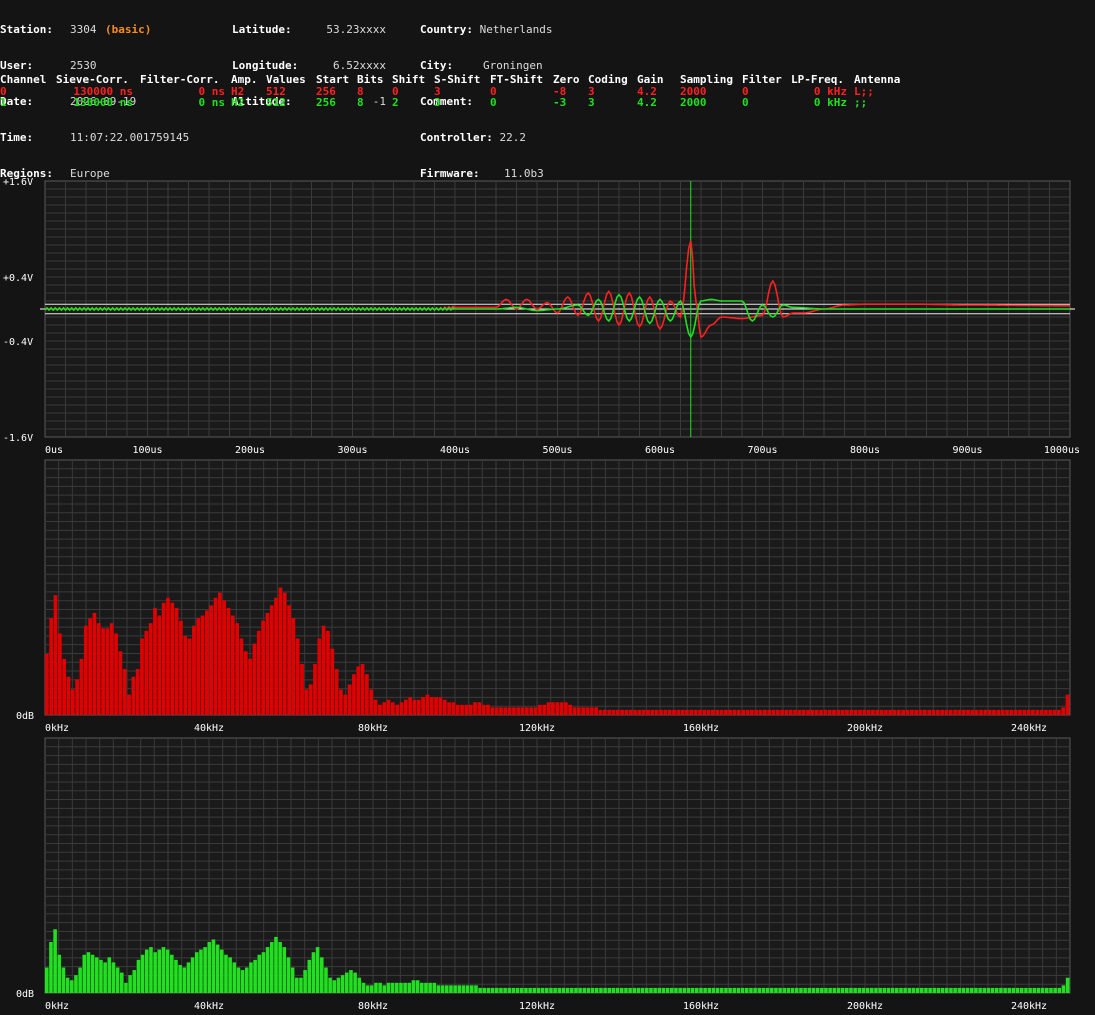 This screenshot has width=1095, height=1015. I want to click on waveform-x-tick-label: 100us, so click(147, 450).